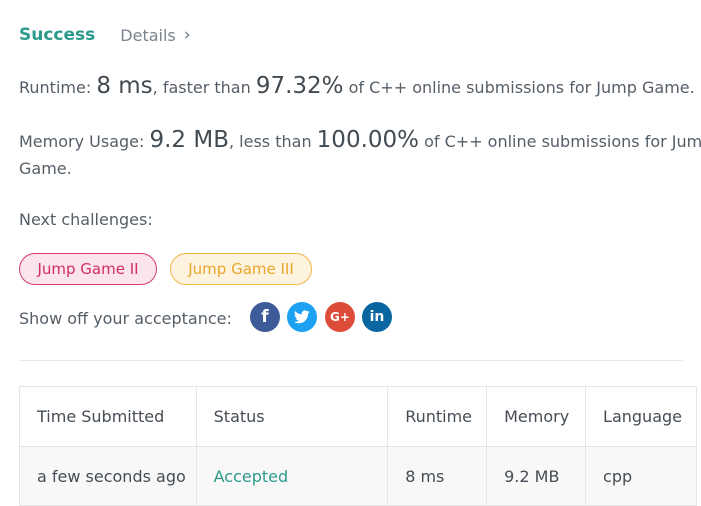 Image resolution: width=701 pixels, height=506 pixels. Describe the element at coordinates (124, 86) in the screenshot. I see `runtime-value: 8 ms` at that location.